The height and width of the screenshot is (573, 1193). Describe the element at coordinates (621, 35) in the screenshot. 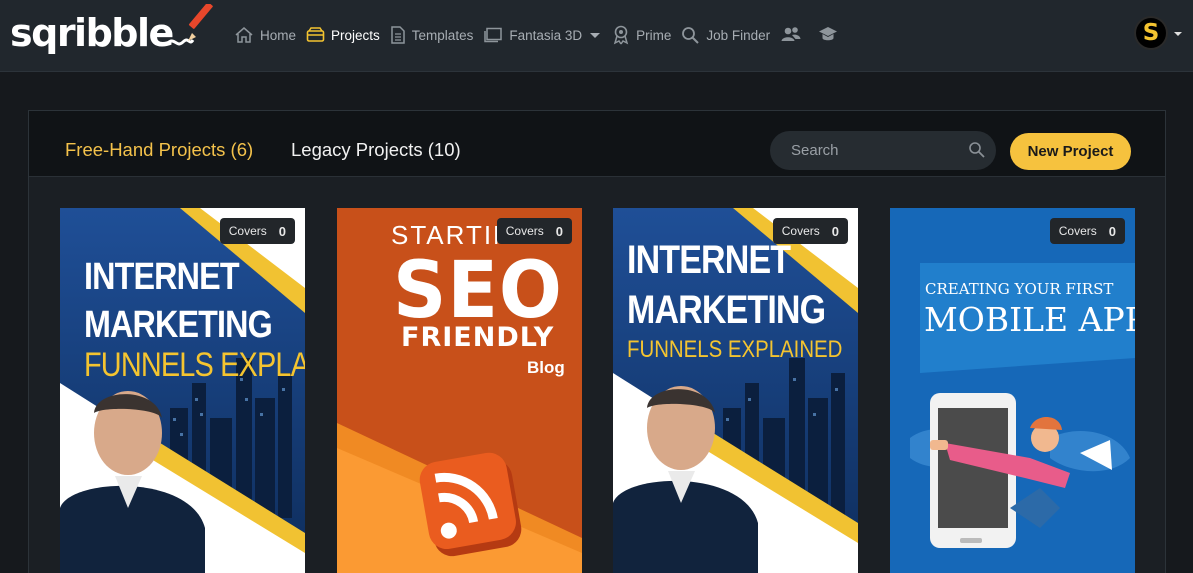

I see `prime-icon` at that location.